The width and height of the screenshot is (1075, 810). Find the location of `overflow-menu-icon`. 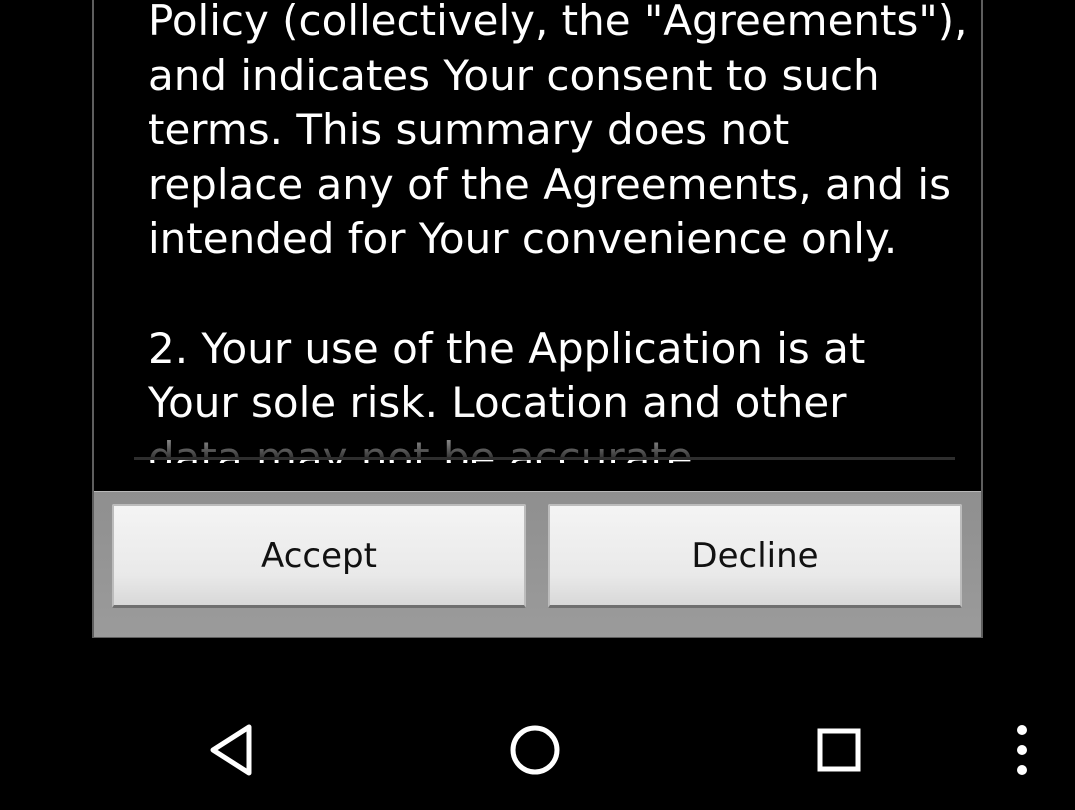

overflow-menu-icon is located at coordinates (1022, 750).